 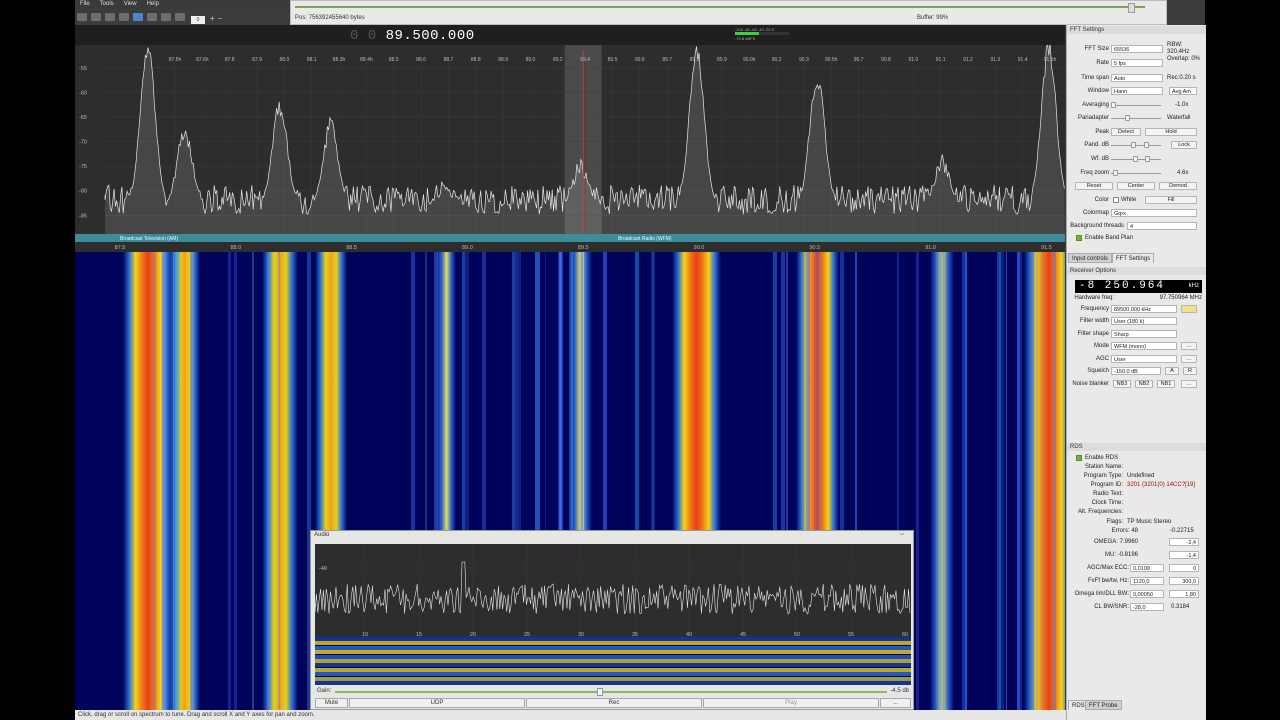 What do you see at coordinates (1137, 49) in the screenshot?
I see `fft-size-select: 65536` at bounding box center [1137, 49].